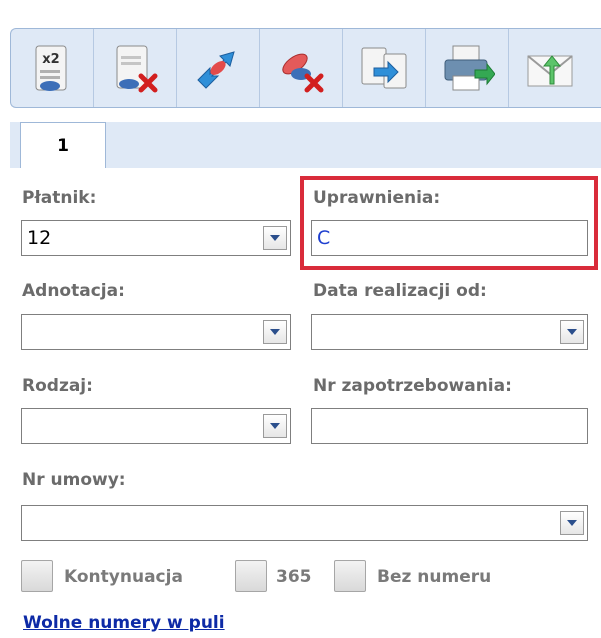 Image resolution: width=601 pixels, height=638 pixels. I want to click on svg-text: x2, so click(50, 59).